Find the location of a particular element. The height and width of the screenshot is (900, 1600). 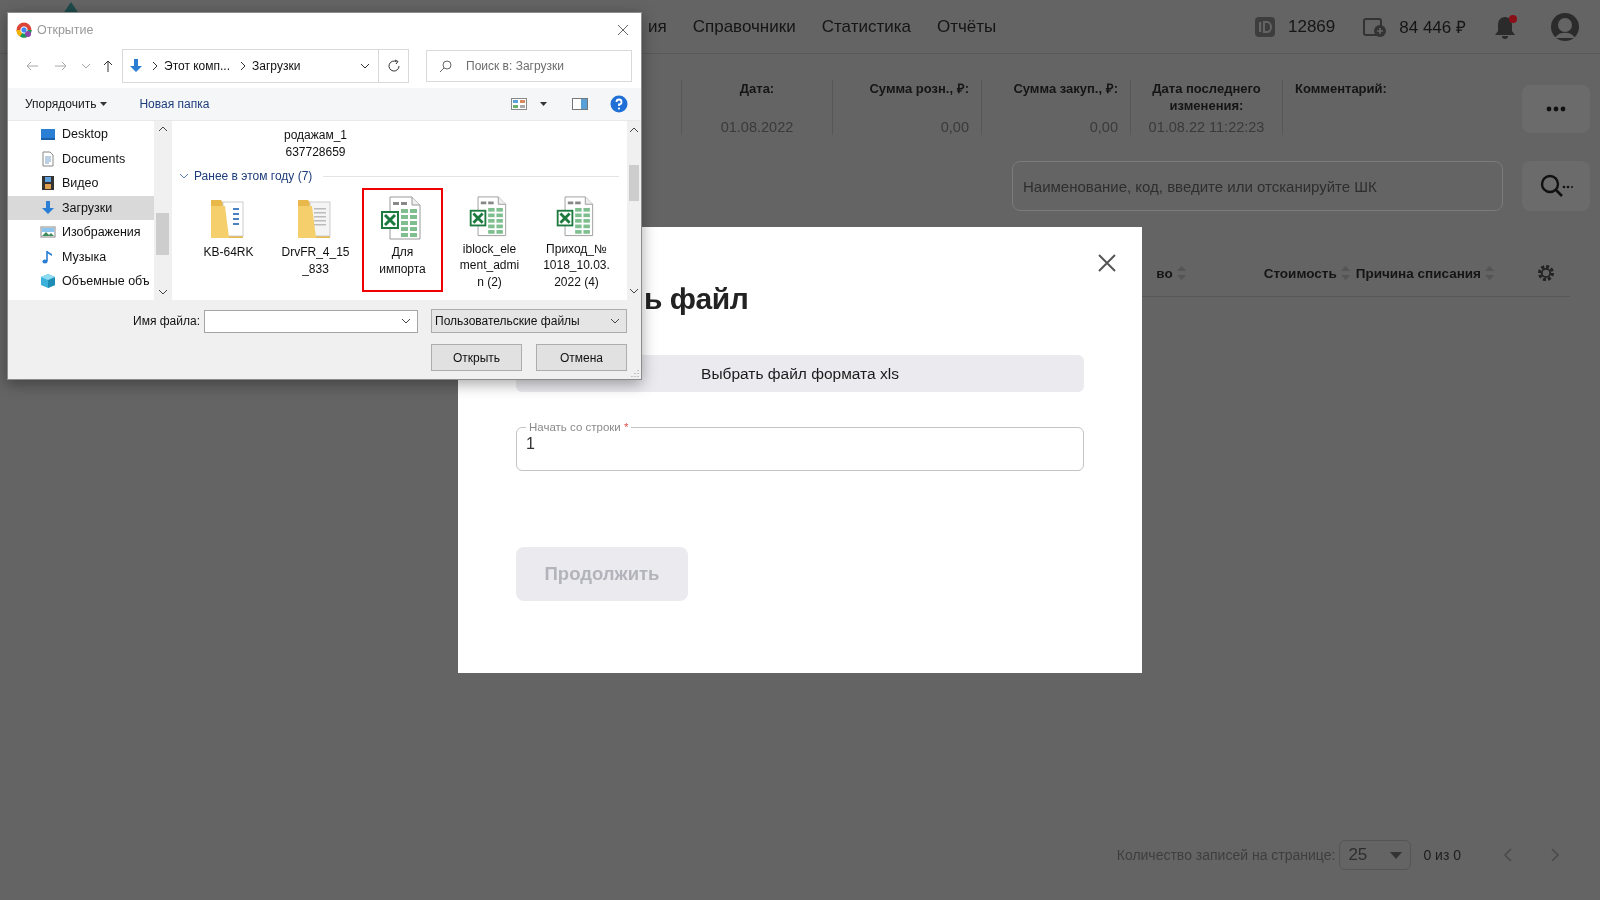

balance: 84 446 ₽ is located at coordinates (1432, 27).